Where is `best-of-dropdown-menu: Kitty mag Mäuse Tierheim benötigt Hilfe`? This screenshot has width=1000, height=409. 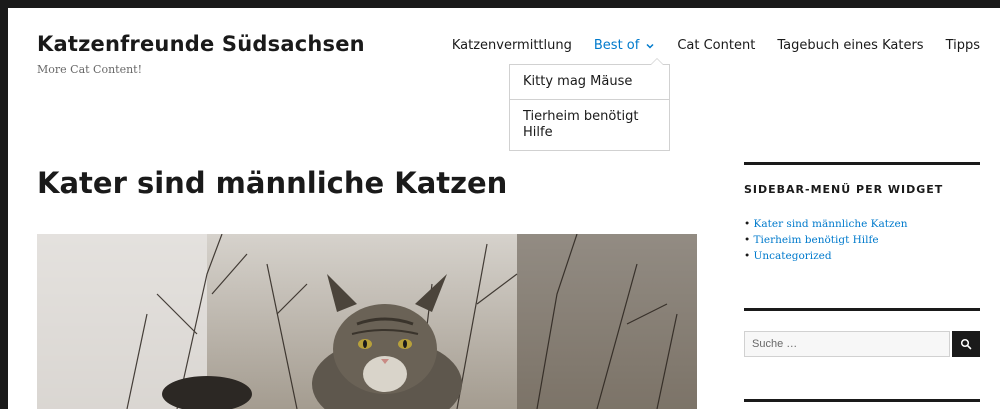
best-of-dropdown-menu: Kitty mag Mäuse Tierheim benötigt Hilfe is located at coordinates (589, 104).